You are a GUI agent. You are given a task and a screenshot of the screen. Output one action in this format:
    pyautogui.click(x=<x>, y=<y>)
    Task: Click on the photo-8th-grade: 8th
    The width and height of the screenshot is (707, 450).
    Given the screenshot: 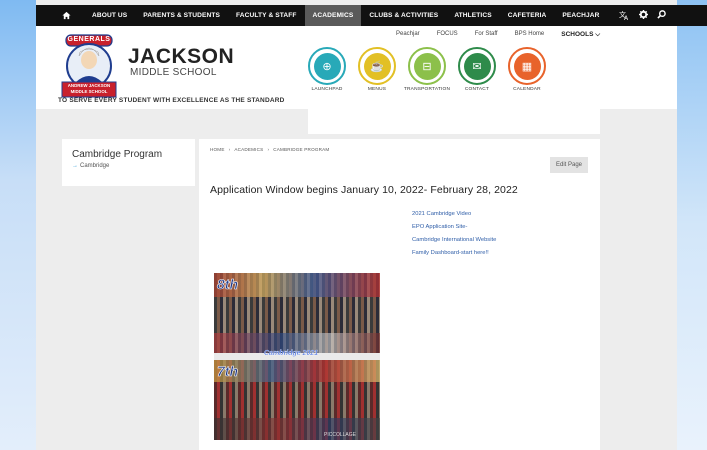 What is the action you would take?
    pyautogui.click(x=297, y=313)
    